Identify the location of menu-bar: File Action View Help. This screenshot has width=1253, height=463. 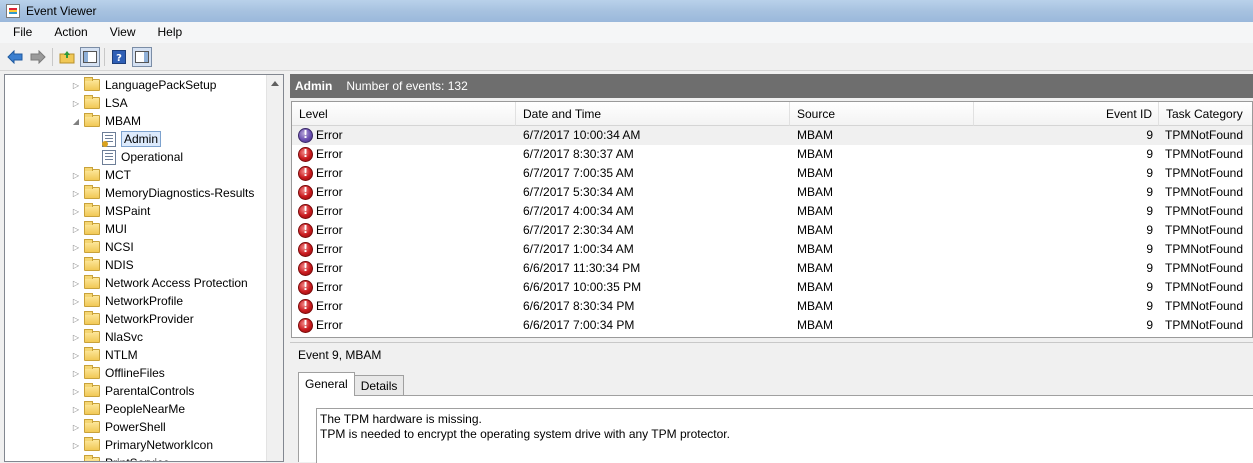
(626, 32).